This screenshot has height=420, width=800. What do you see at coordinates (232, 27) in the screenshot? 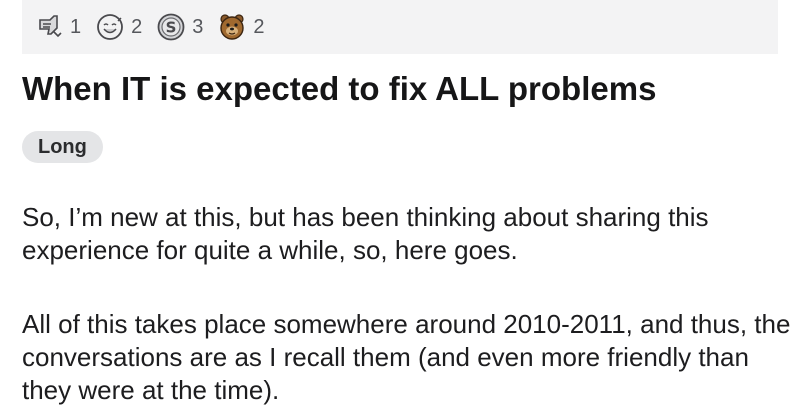
I see `bear-award-icon` at bounding box center [232, 27].